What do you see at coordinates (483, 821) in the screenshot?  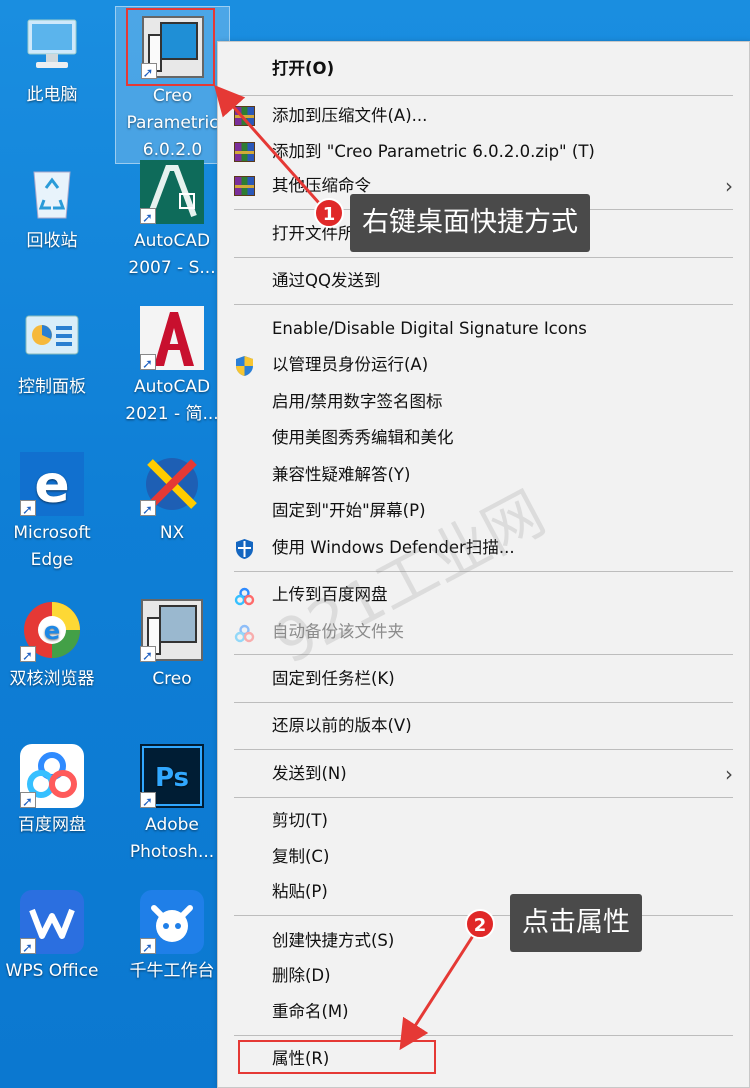 I see `menu-item-cut: 剪切(T)` at bounding box center [483, 821].